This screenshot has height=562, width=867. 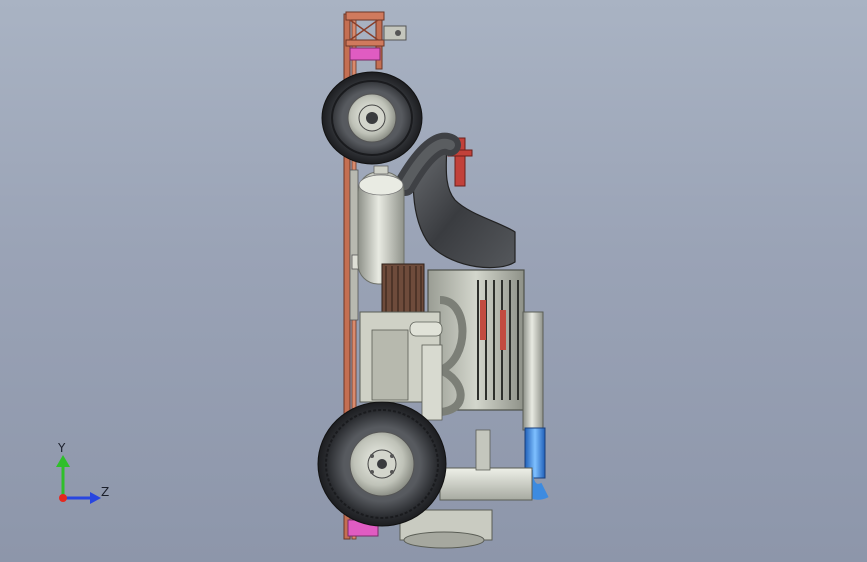 What do you see at coordinates (372, 118) in the screenshot?
I see `rear-wheel` at bounding box center [372, 118].